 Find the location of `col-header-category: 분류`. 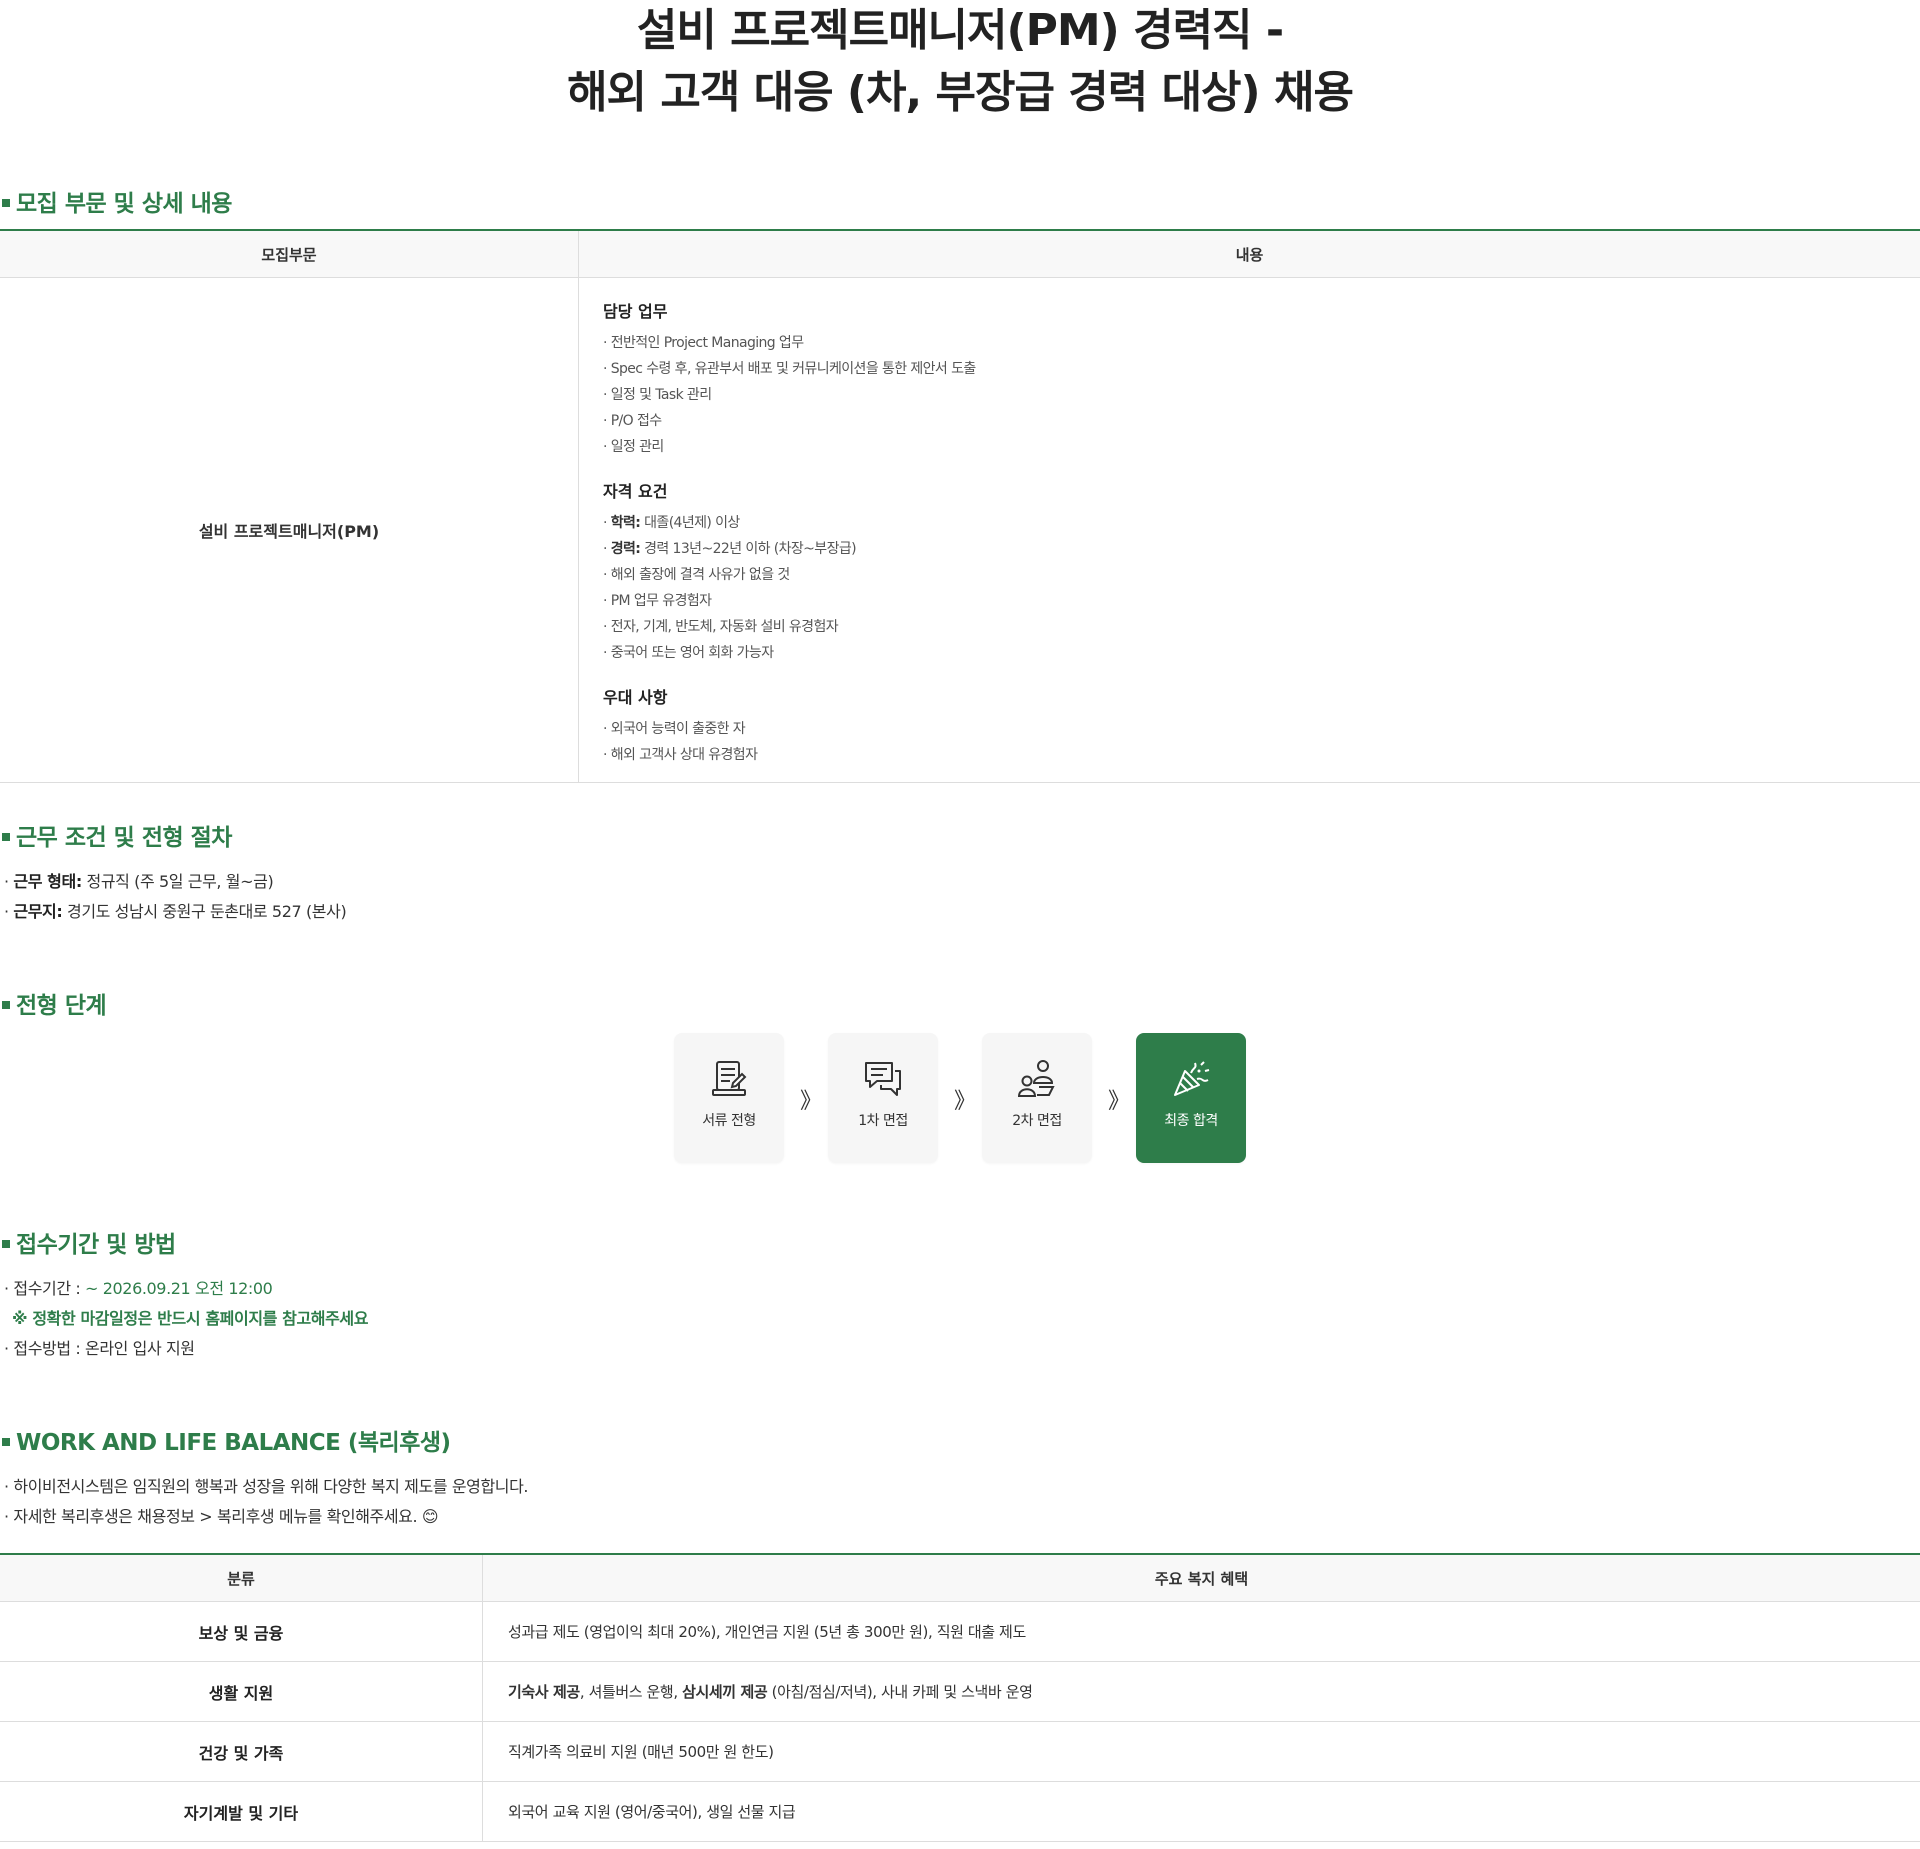

col-header-category: 분류 is located at coordinates (241, 1578).